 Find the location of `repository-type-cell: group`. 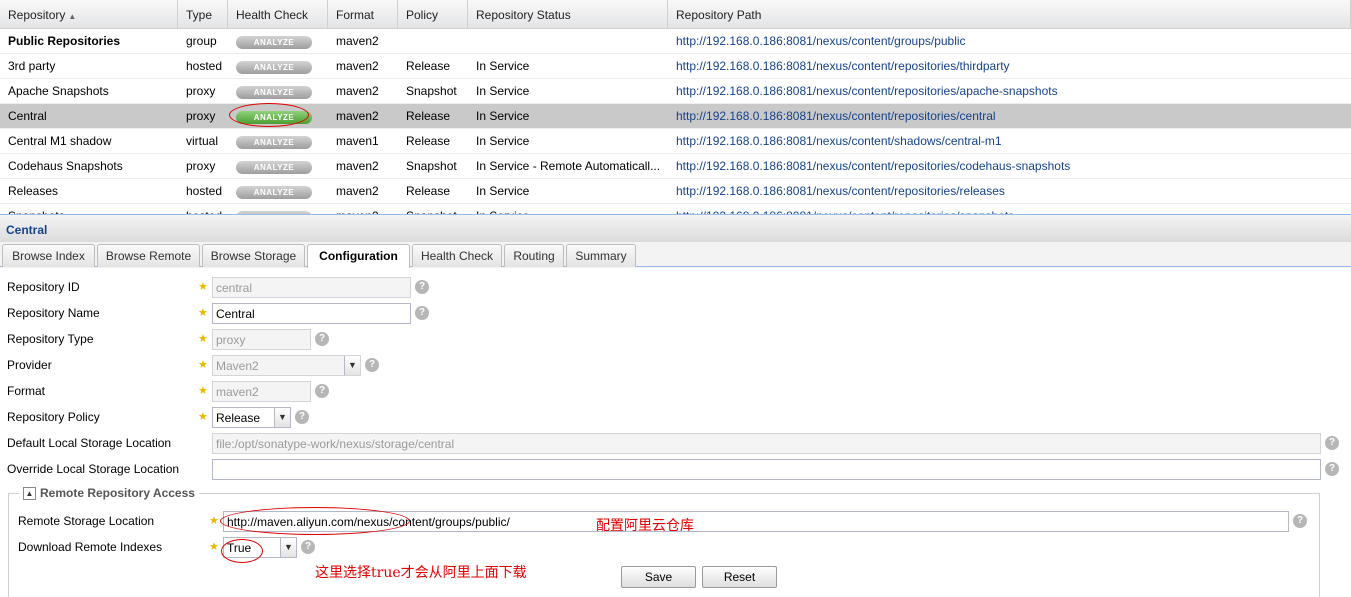

repository-type-cell: group is located at coordinates (201, 41).